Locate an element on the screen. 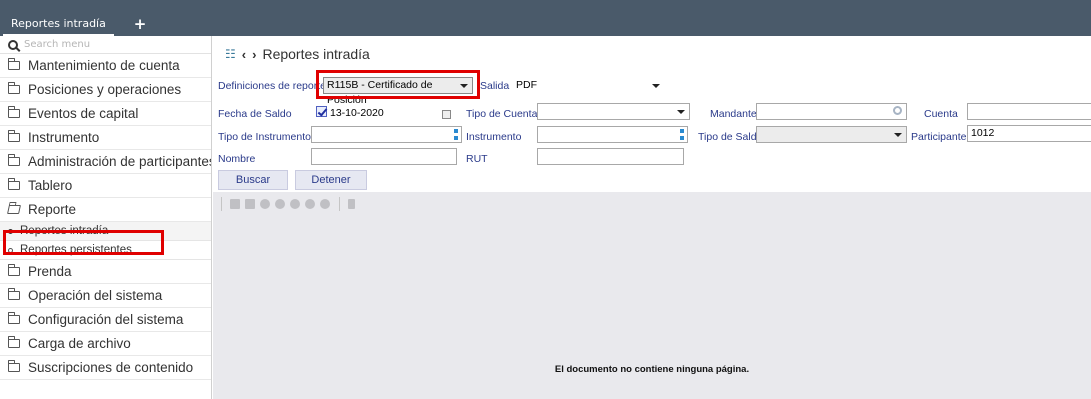  rut-field is located at coordinates (610, 156).